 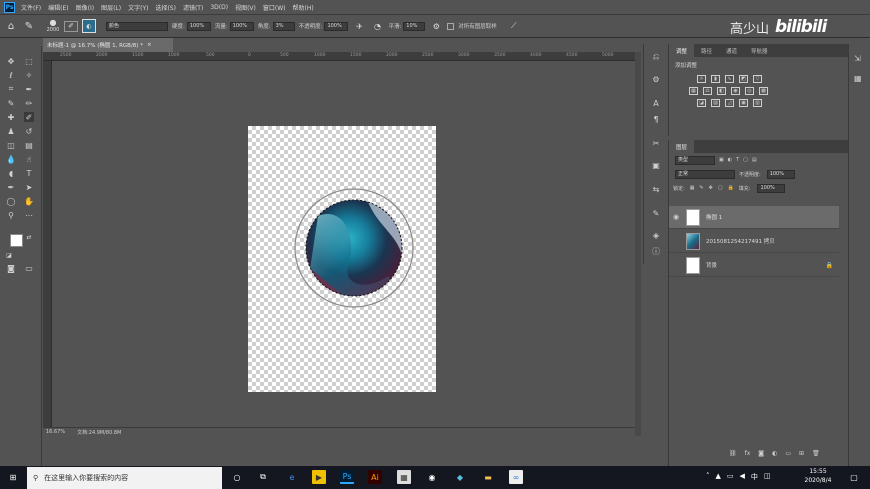 What do you see at coordinates (11, 89) in the screenshot?
I see `crop-tool-icon: ⌗` at bounding box center [11, 89].